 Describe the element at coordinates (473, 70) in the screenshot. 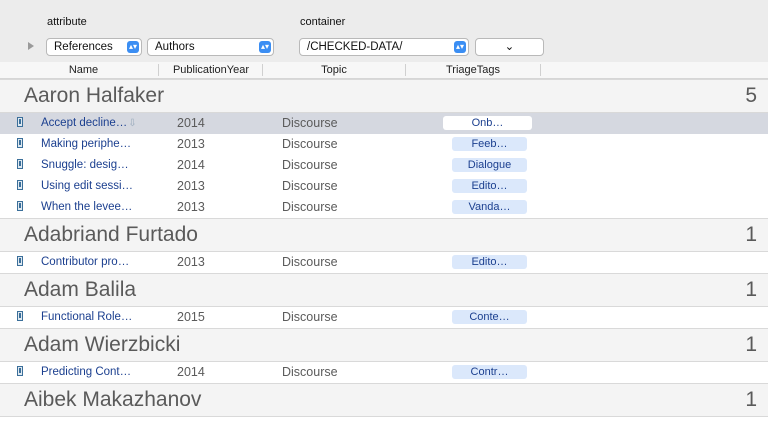

I see `column-triagetags: TriageTags` at that location.